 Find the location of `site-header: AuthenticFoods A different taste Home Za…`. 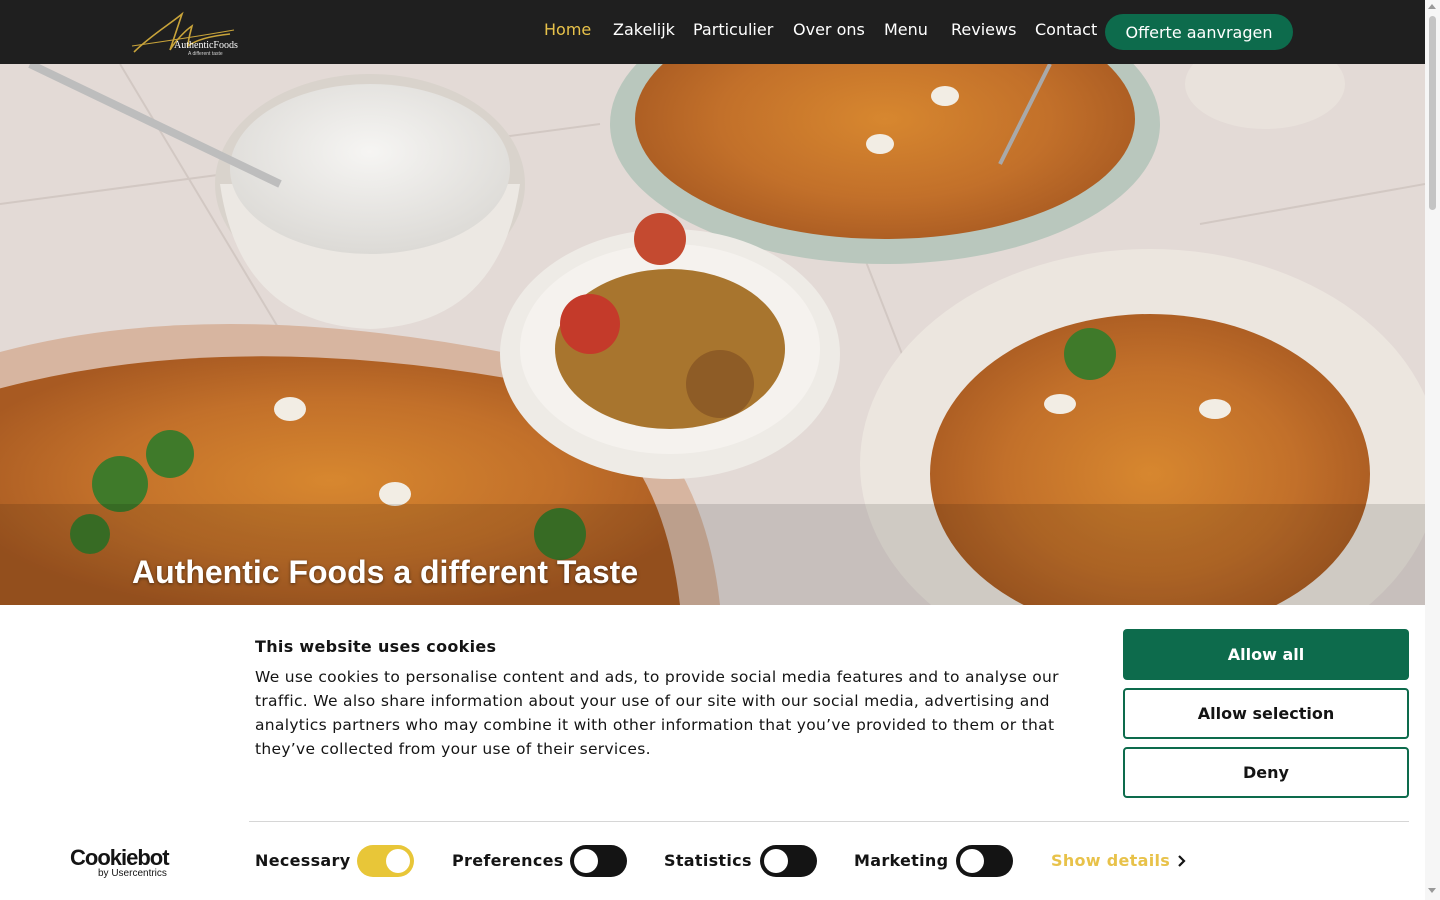

site-header: AuthenticFoods A different taste Home Za… is located at coordinates (712, 32).